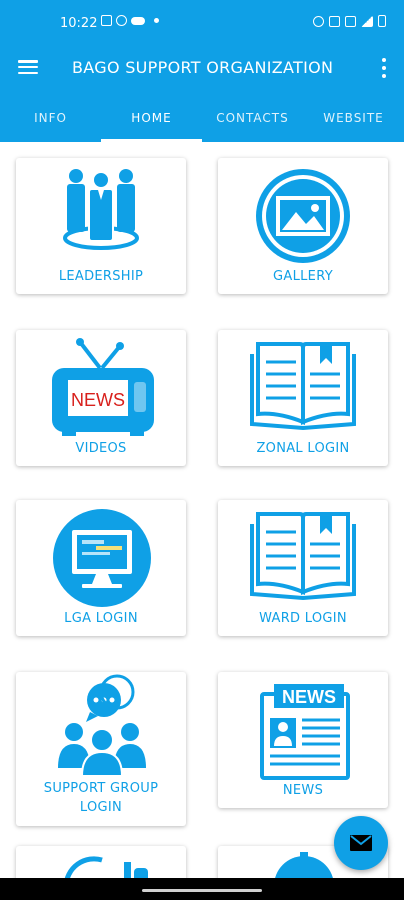 The width and height of the screenshot is (404, 900). I want to click on tab-info: INFO, so click(50, 118).